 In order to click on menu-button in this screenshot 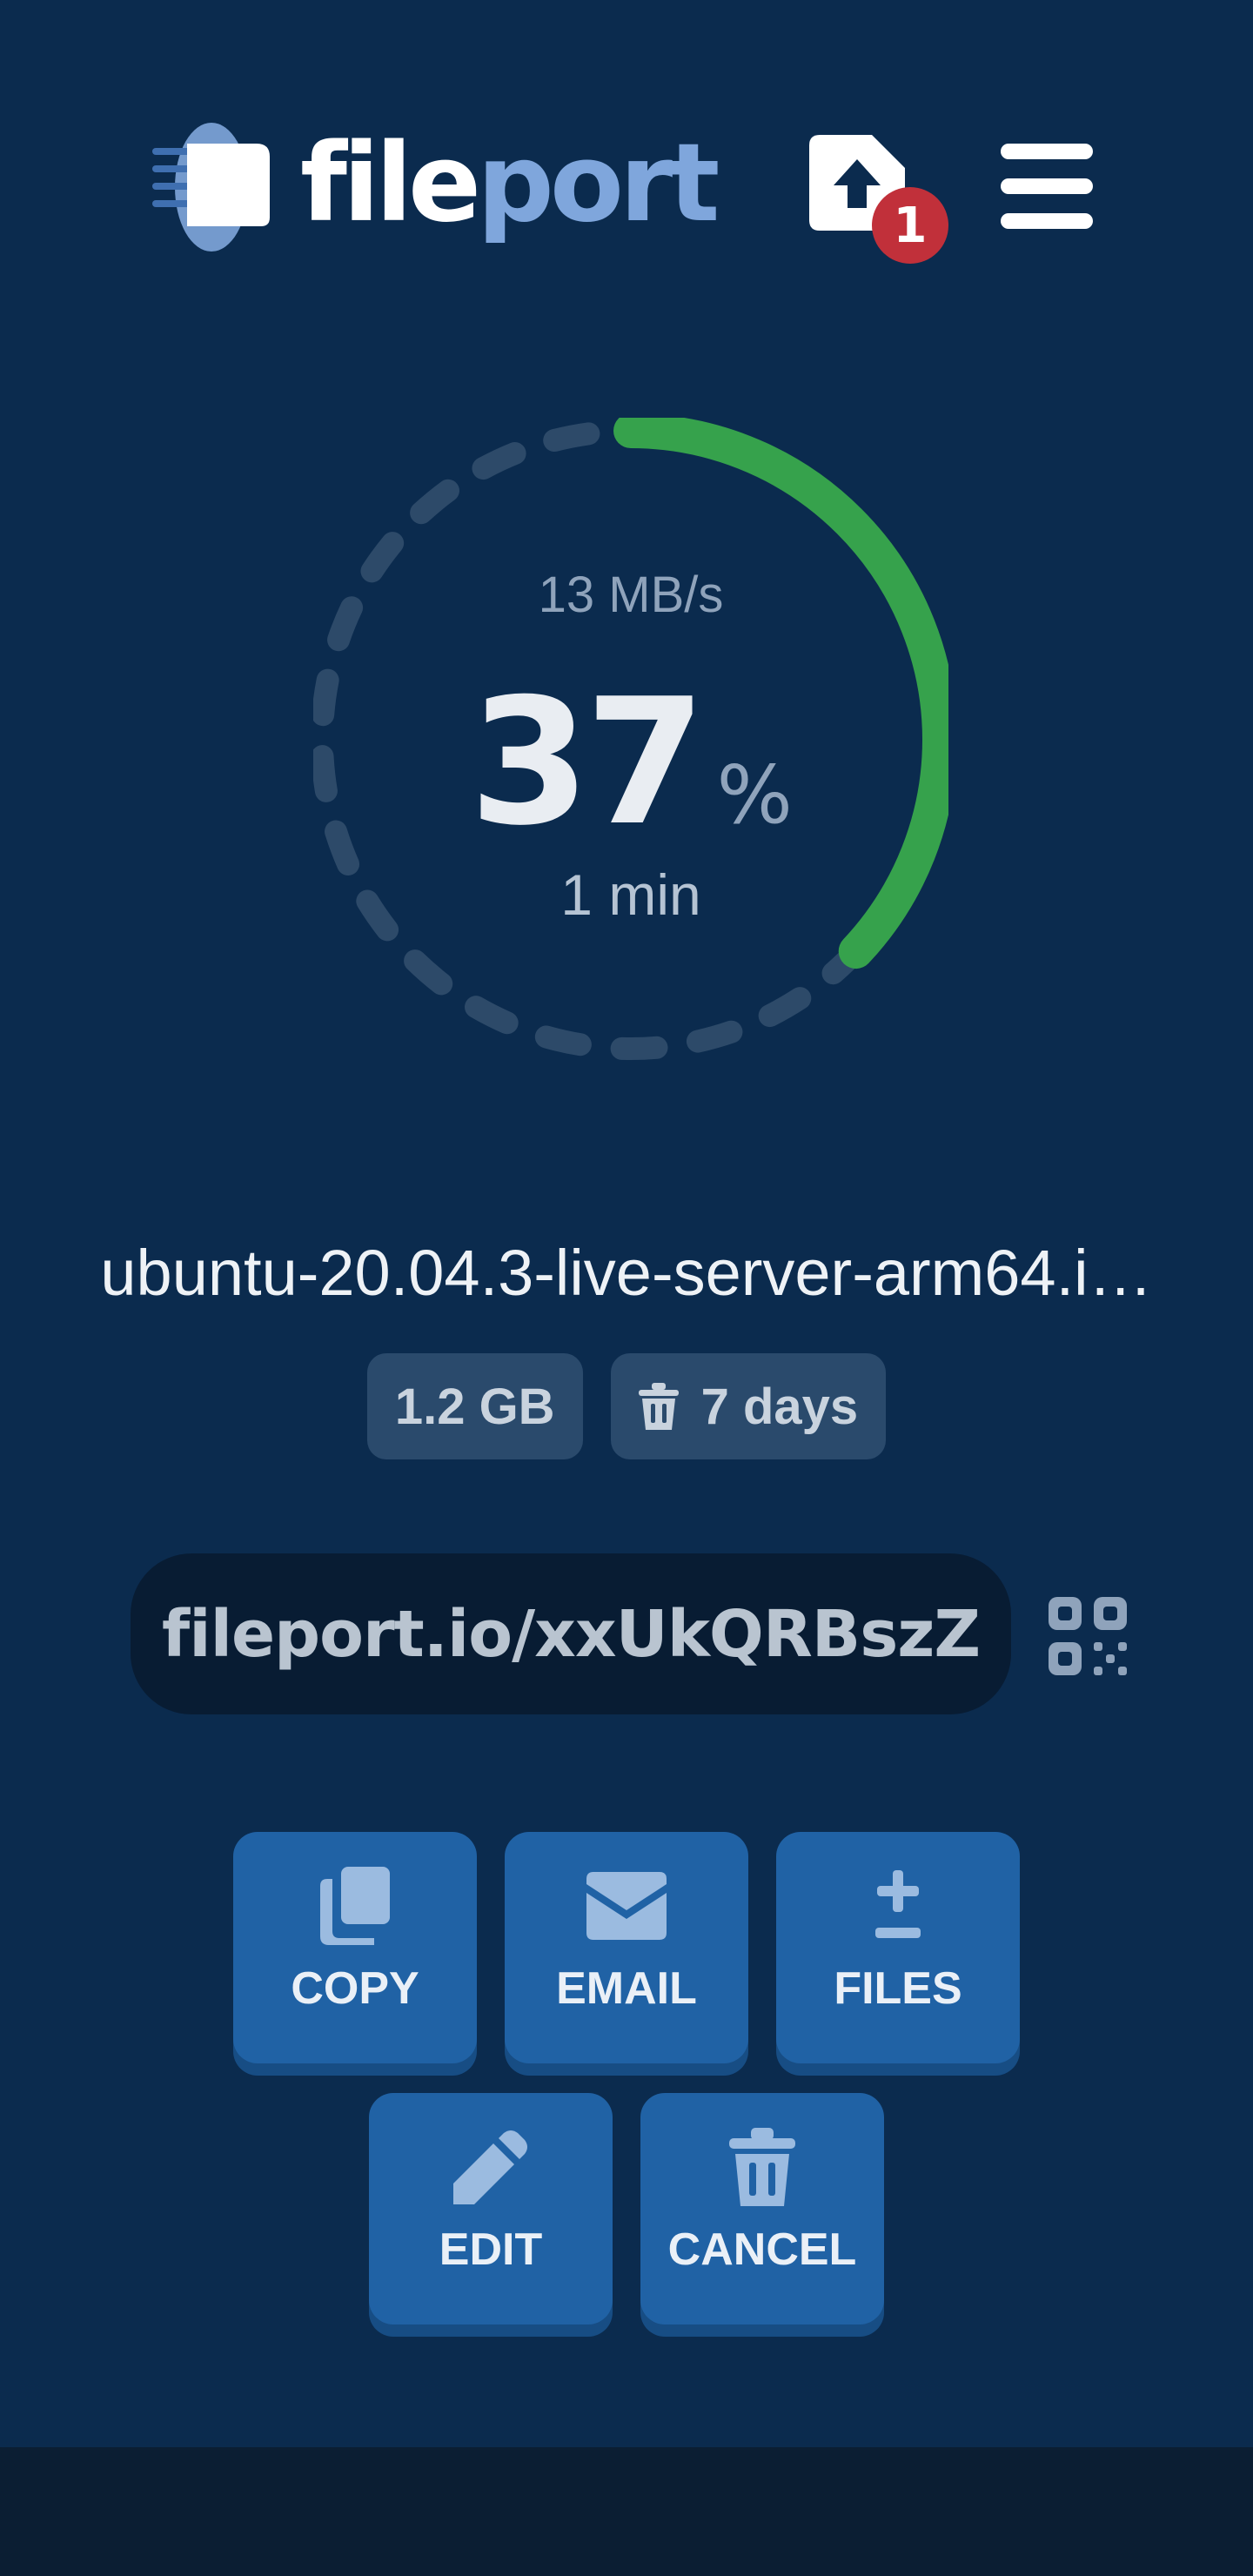, I will do `click(1048, 187)`.